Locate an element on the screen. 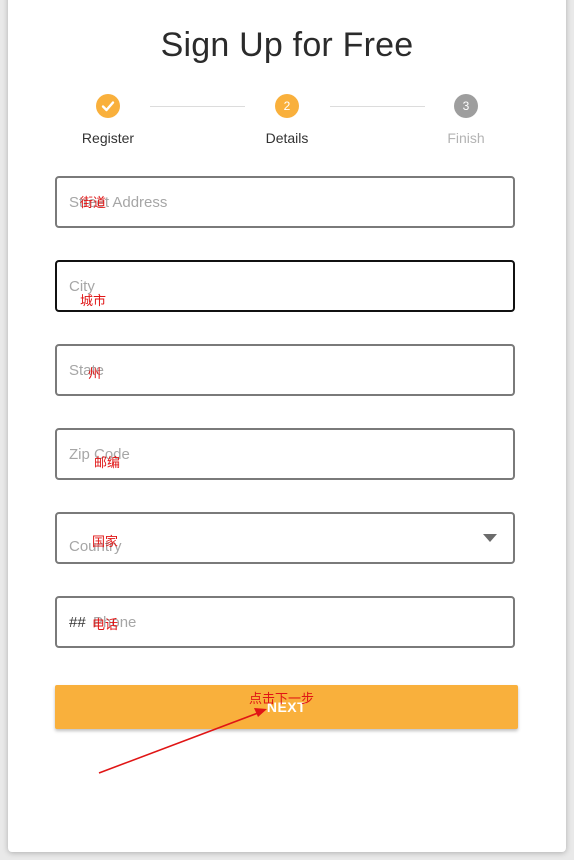  step-label: Details is located at coordinates (287, 138).